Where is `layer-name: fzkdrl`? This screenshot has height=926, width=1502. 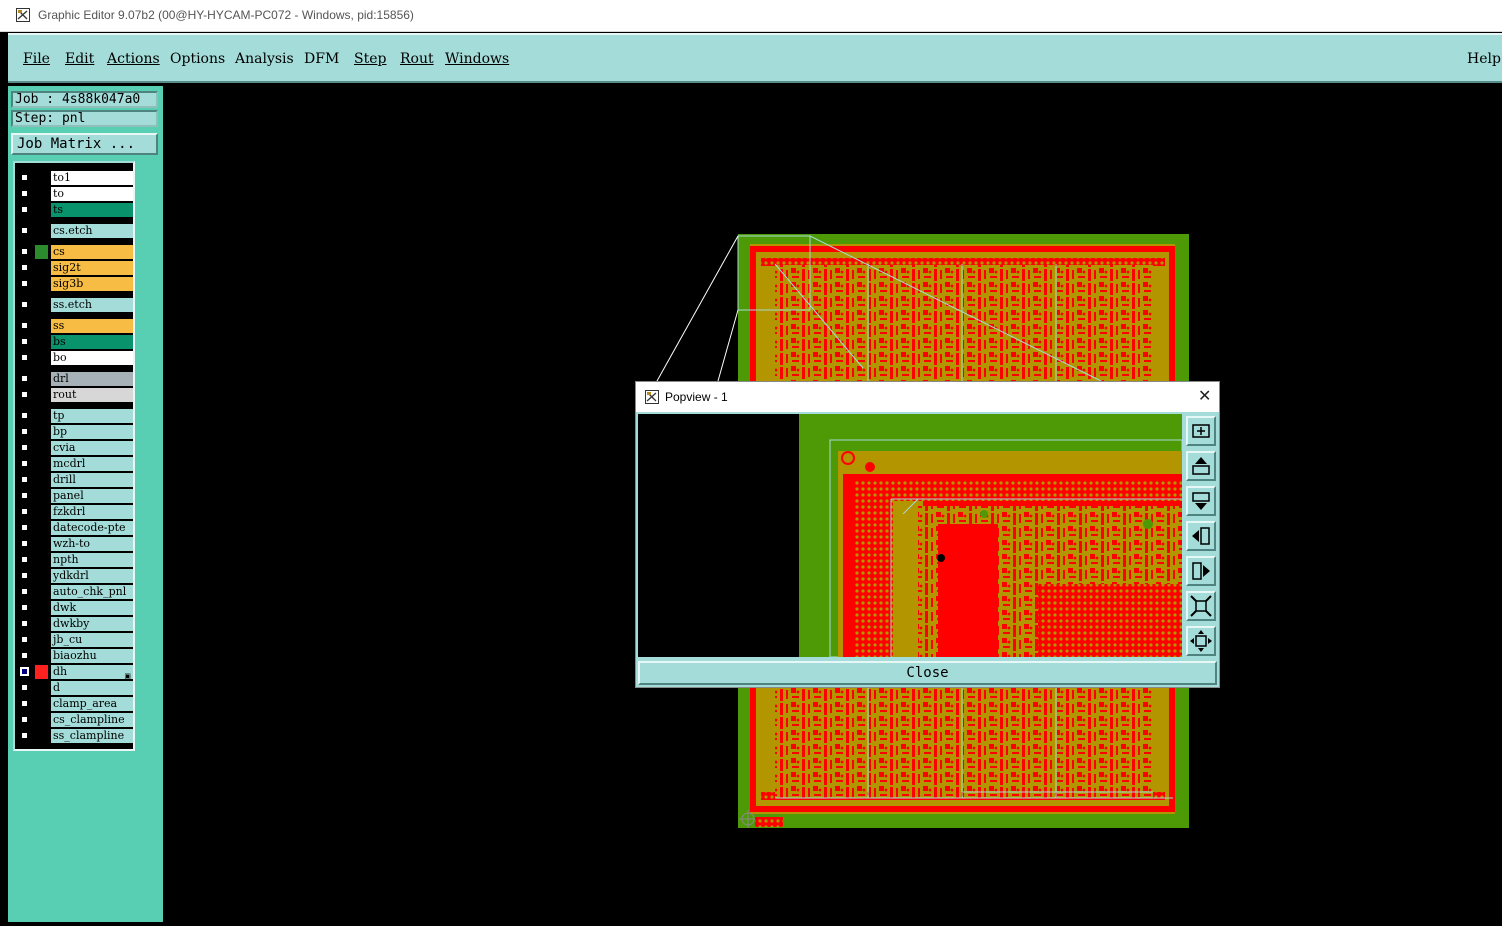
layer-name: fzkdrl is located at coordinates (92, 512).